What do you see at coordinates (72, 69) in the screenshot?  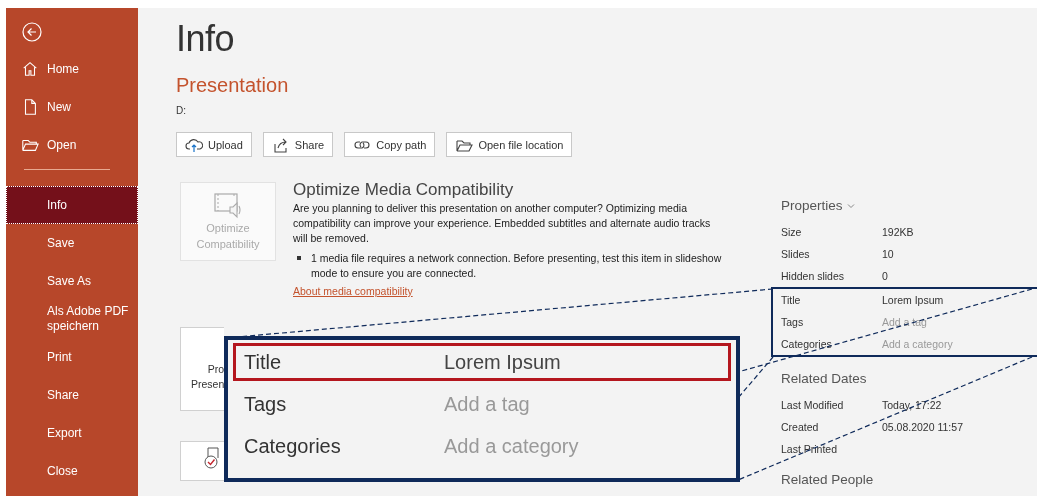 I see `sidebar-item: Home` at bounding box center [72, 69].